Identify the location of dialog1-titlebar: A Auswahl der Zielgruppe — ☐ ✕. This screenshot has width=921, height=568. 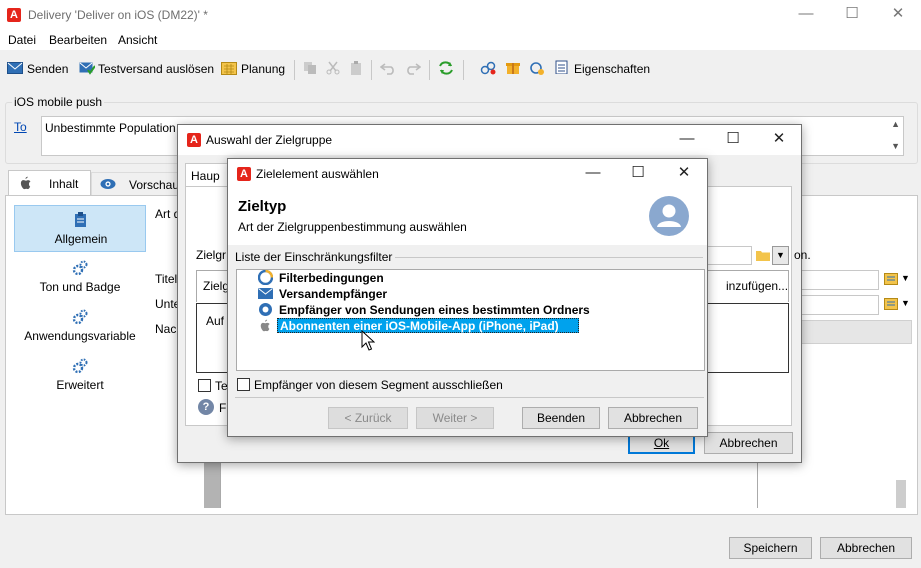
(489, 140).